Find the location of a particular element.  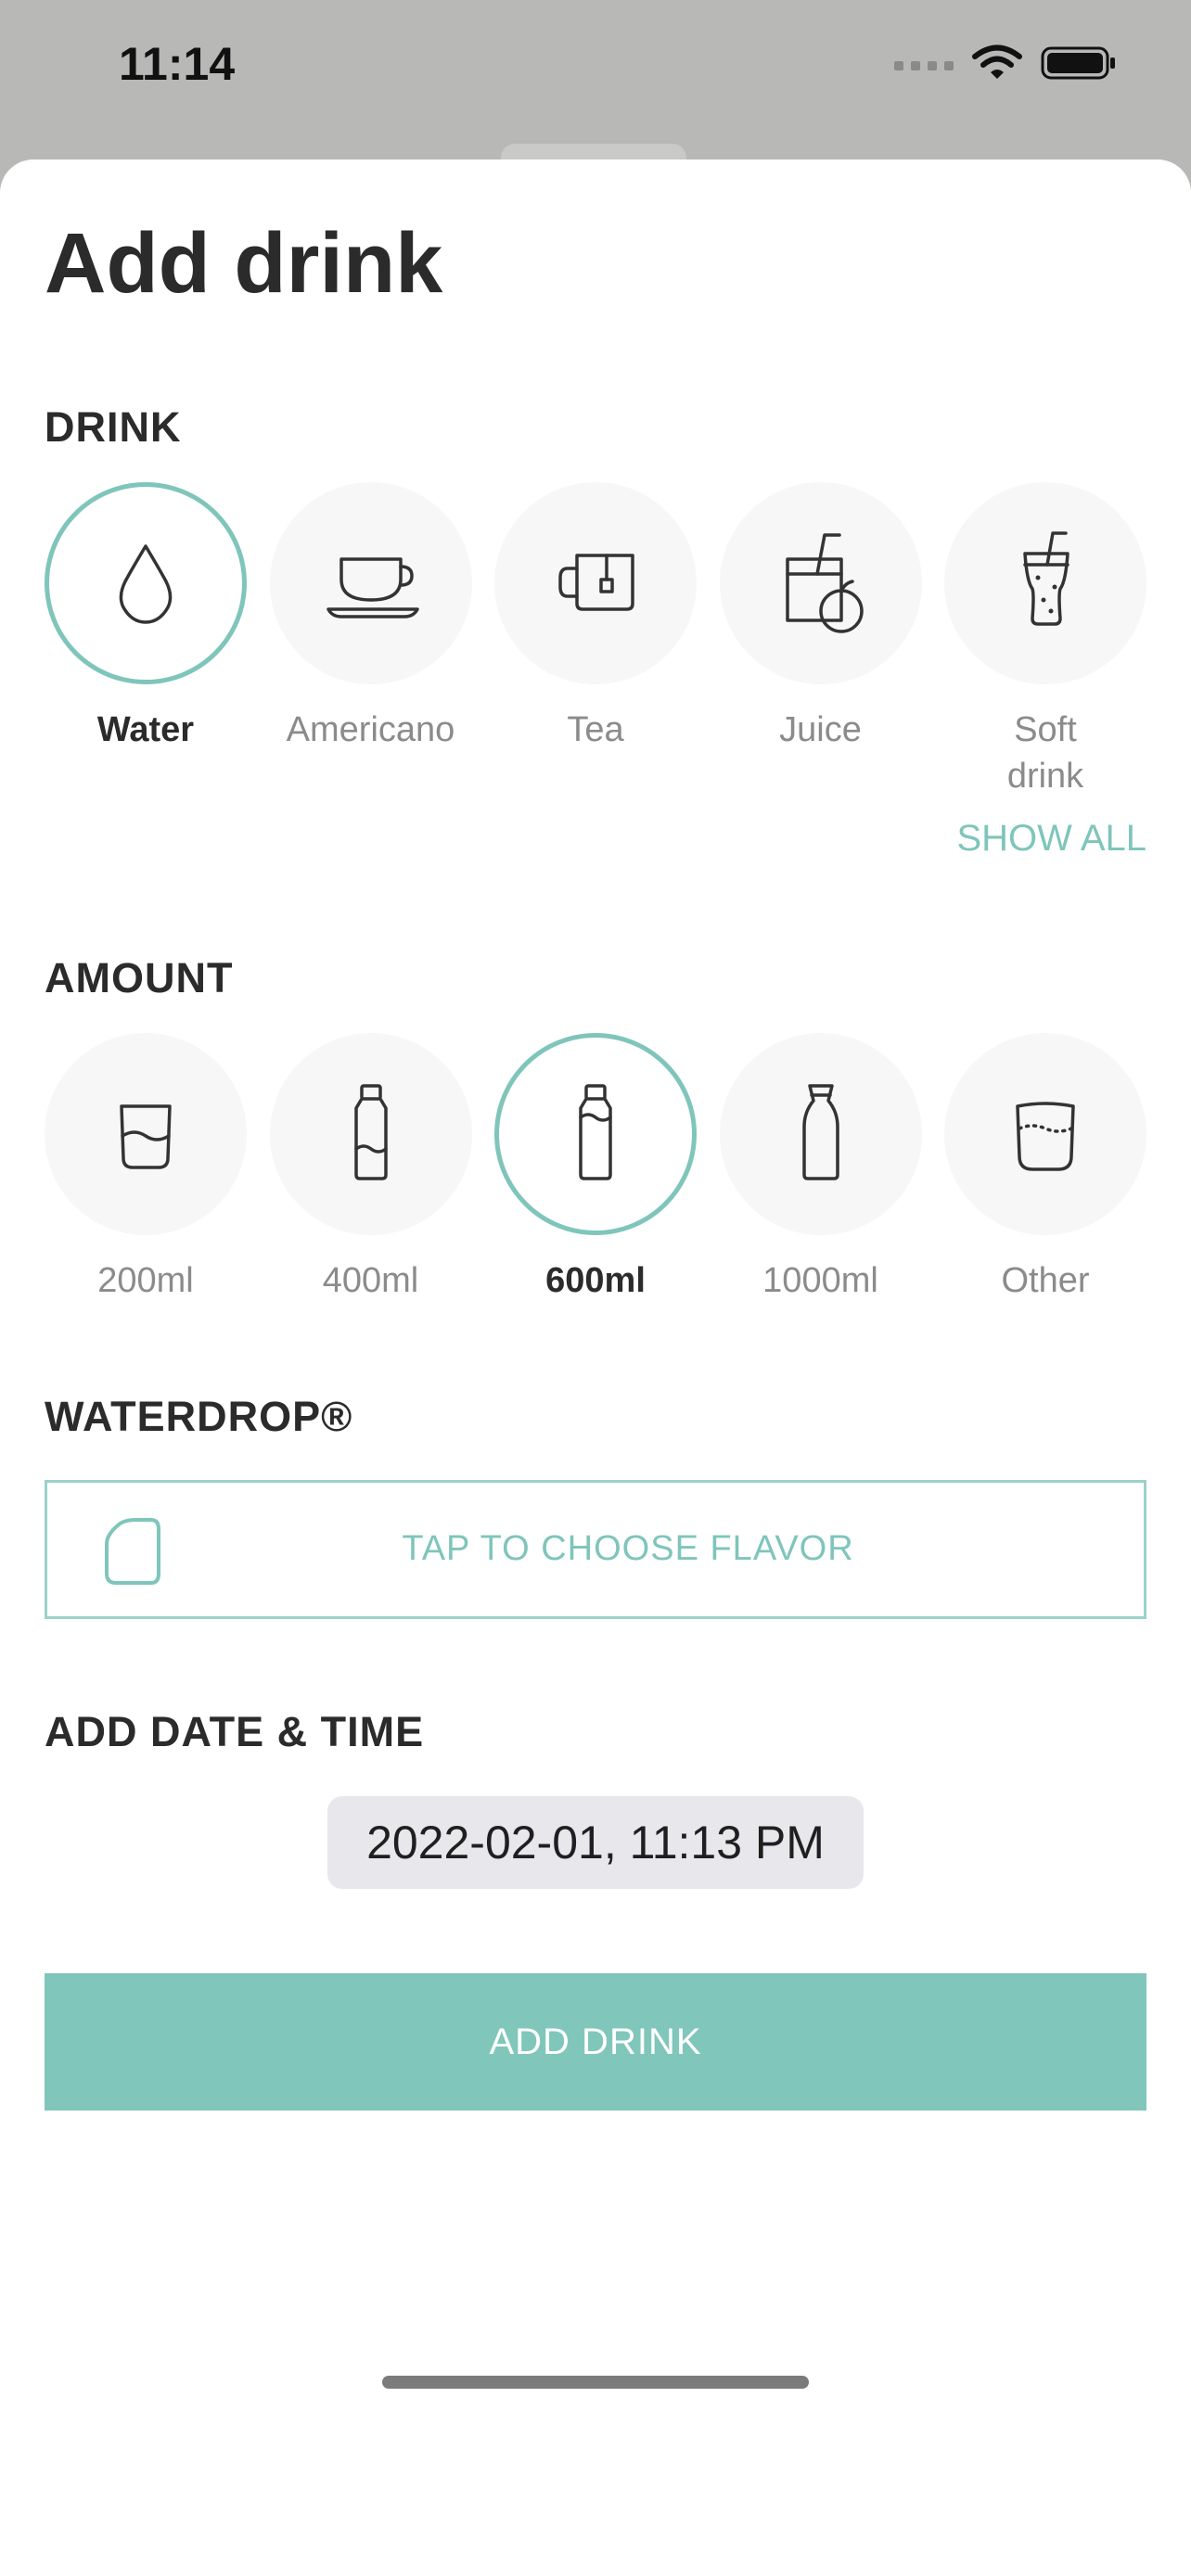

drink-option-tea: Tea is located at coordinates (595, 640).